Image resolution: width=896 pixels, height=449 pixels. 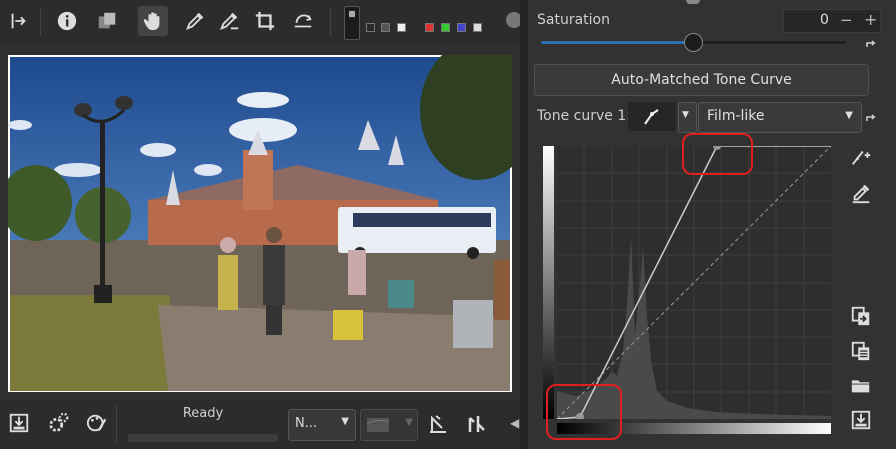 What do you see at coordinates (19, 425) in the screenshot?
I see `save-image-icon` at bounding box center [19, 425].